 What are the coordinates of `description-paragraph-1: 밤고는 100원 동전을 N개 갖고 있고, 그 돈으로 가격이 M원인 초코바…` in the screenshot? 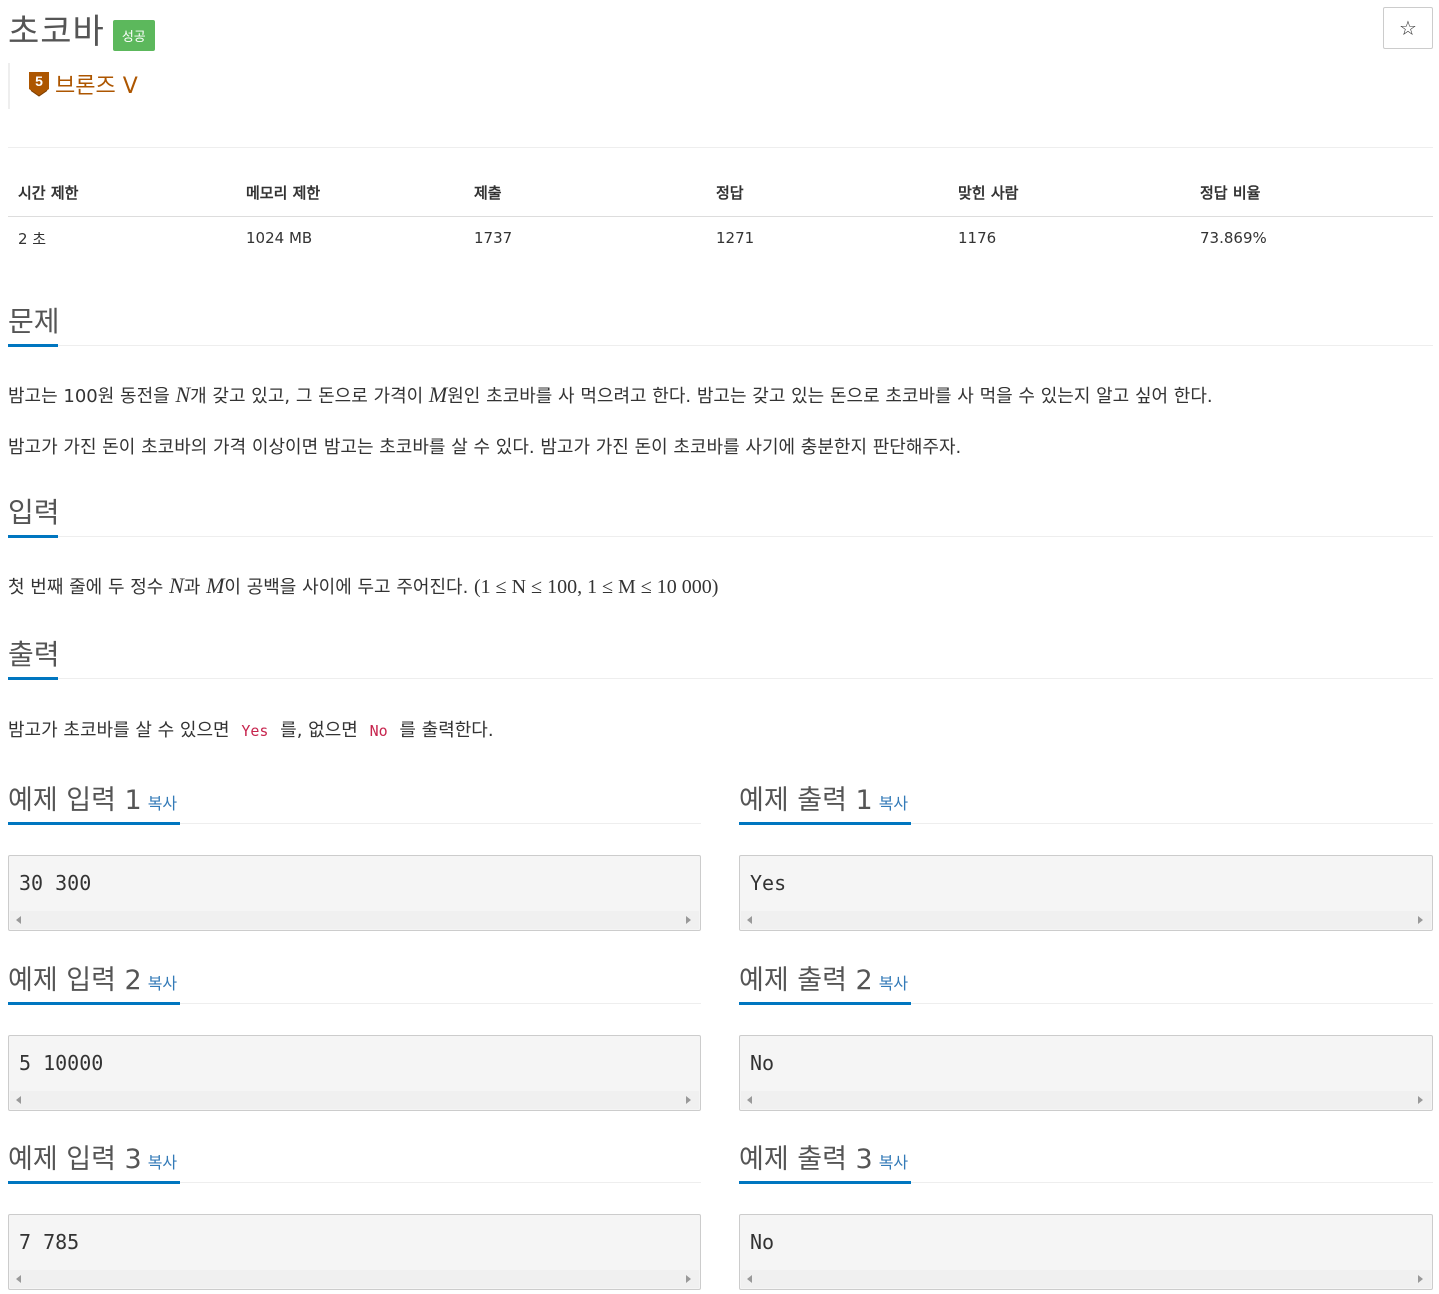 It's located at (610, 394).